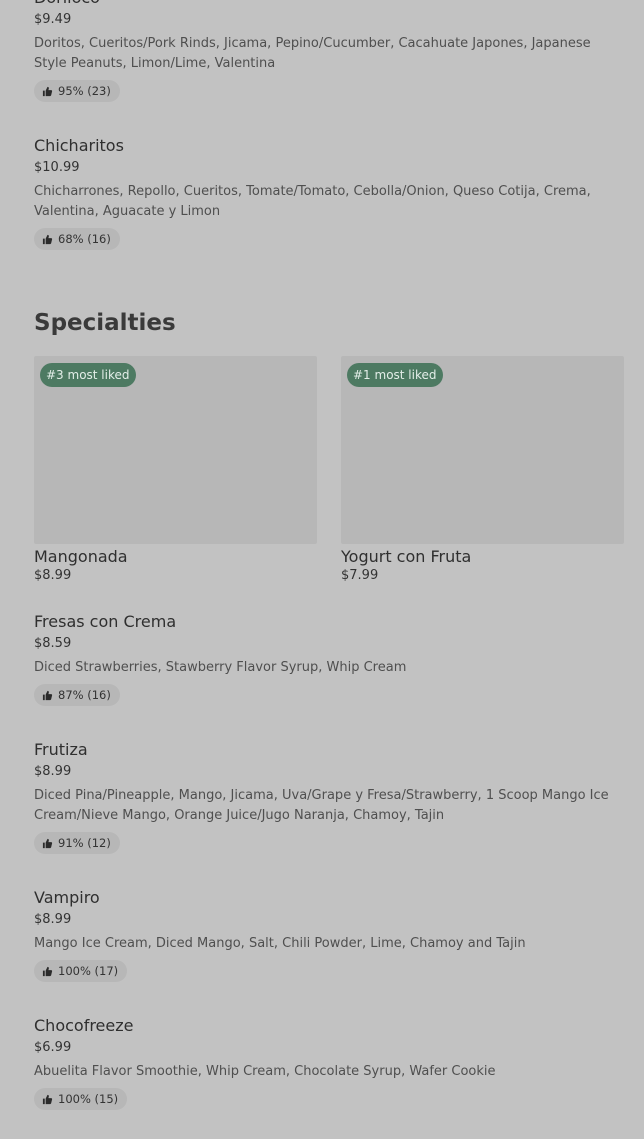  What do you see at coordinates (360, 575) in the screenshot?
I see `item-price: $7.99` at bounding box center [360, 575].